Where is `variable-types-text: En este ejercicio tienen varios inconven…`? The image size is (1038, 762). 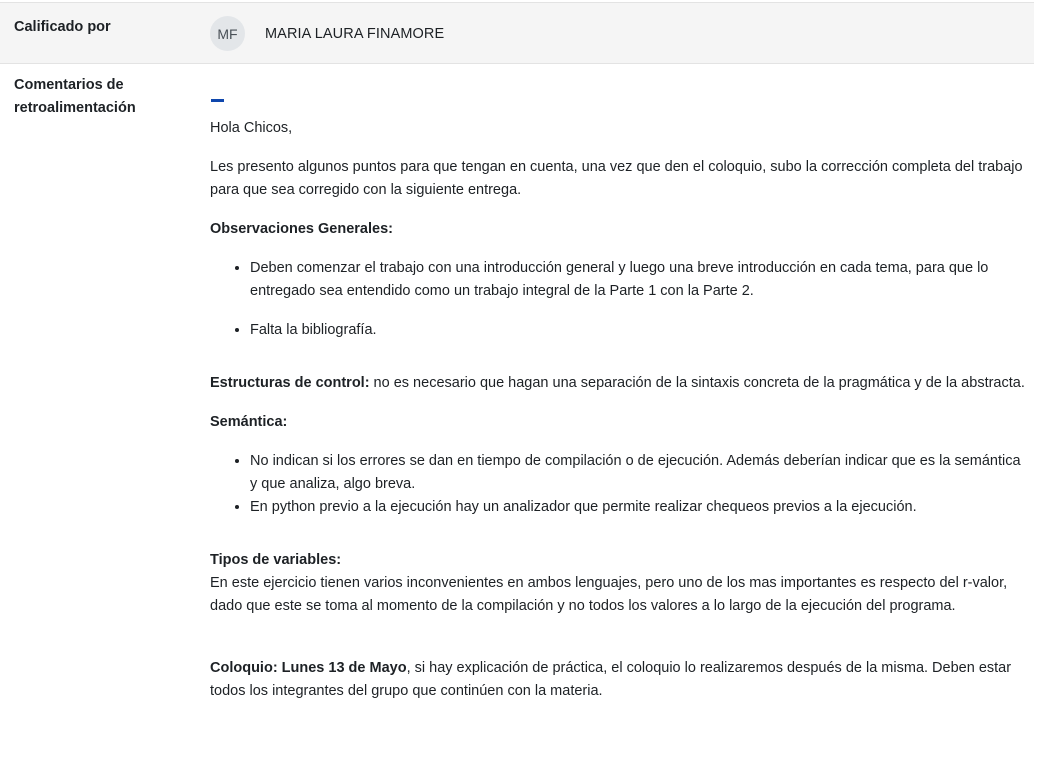
variable-types-text: En este ejercicio tienen varios inconven… is located at coordinates (609, 594).